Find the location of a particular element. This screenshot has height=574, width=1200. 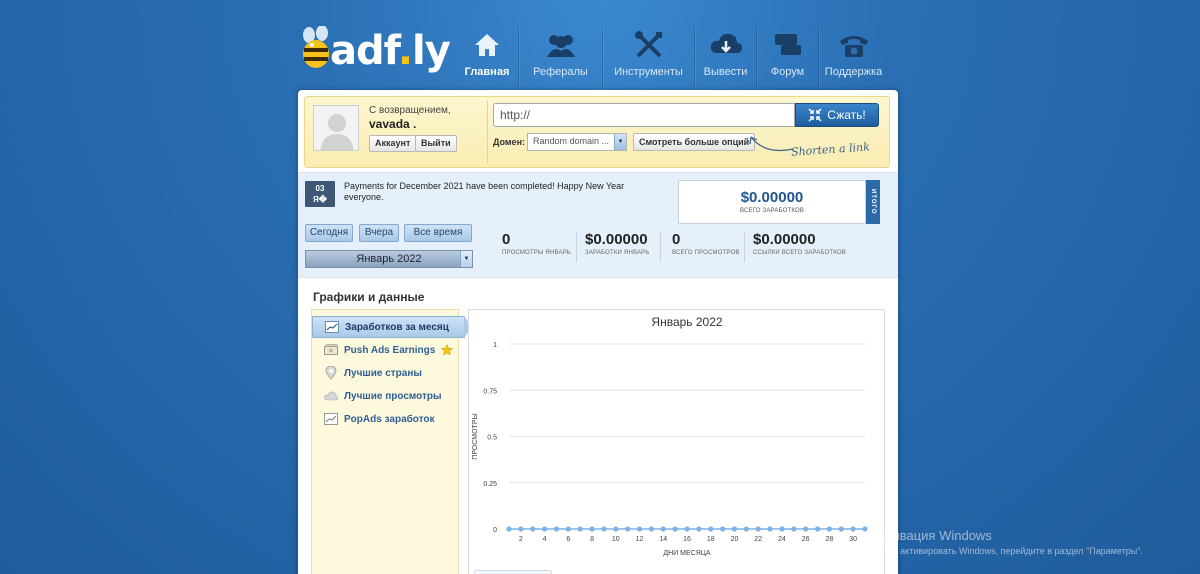

total-tab: ИТОГО is located at coordinates (873, 202).